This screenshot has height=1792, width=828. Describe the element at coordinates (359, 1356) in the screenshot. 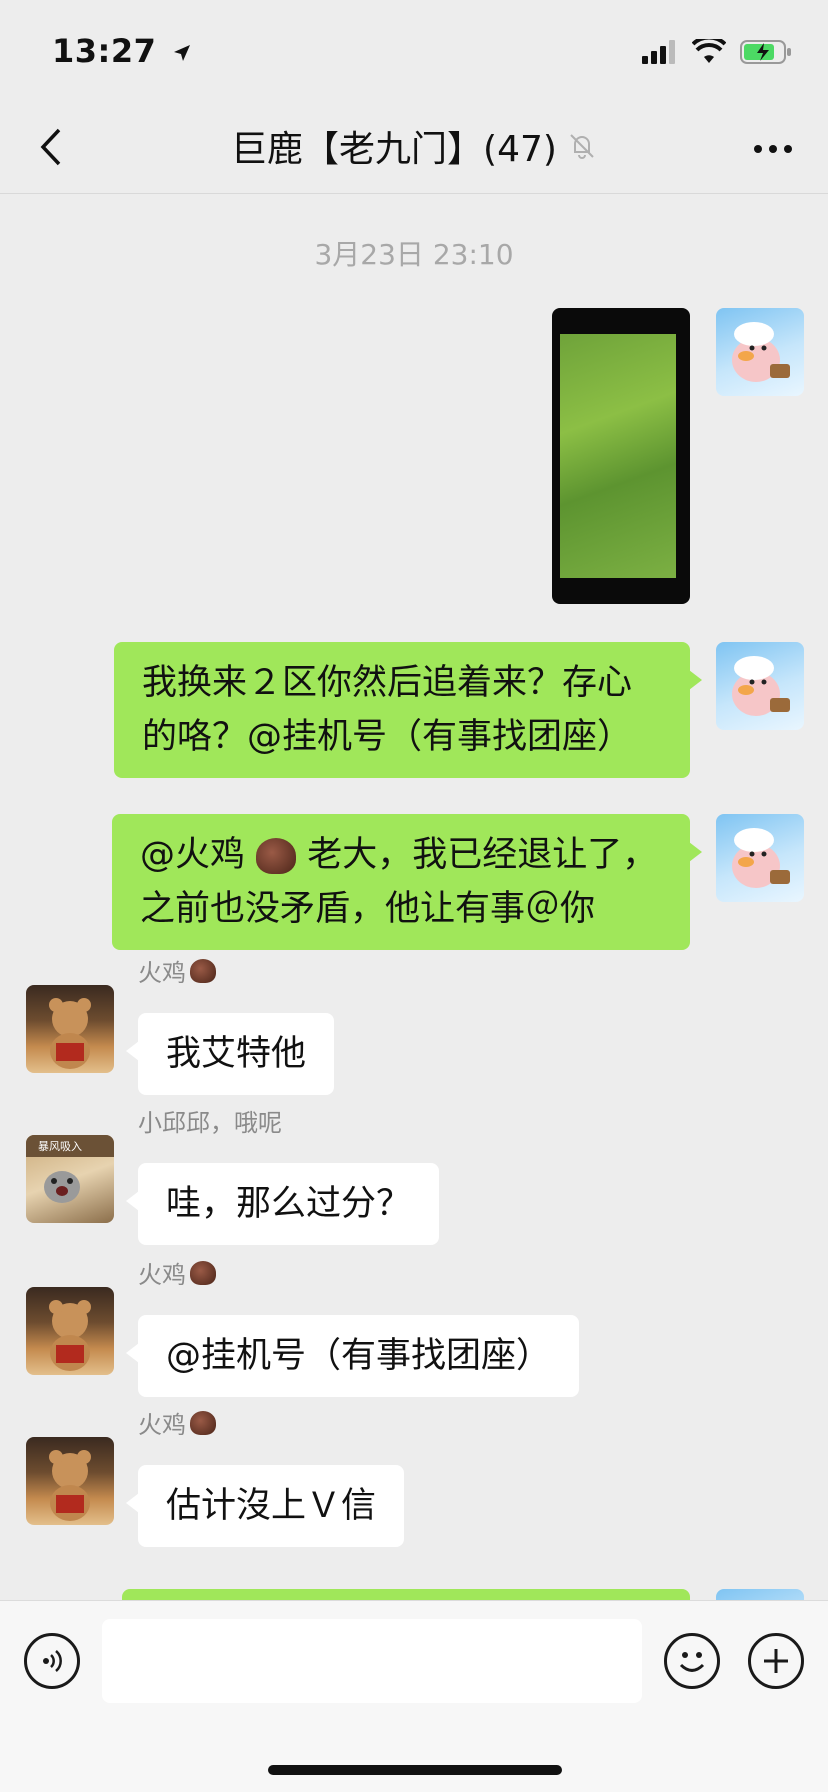

I see `message-text: @挂机号（有事找团座）` at that location.